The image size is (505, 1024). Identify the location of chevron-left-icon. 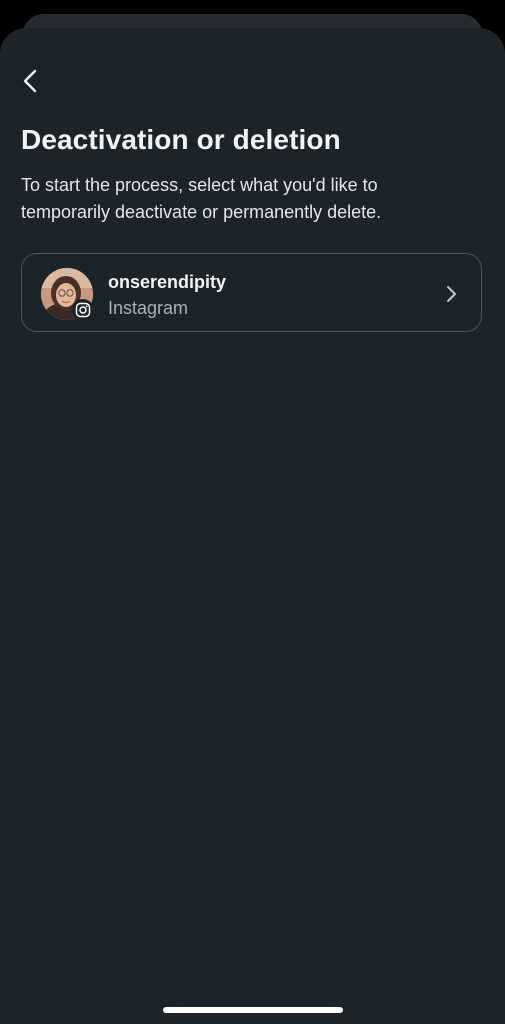
(30, 81).